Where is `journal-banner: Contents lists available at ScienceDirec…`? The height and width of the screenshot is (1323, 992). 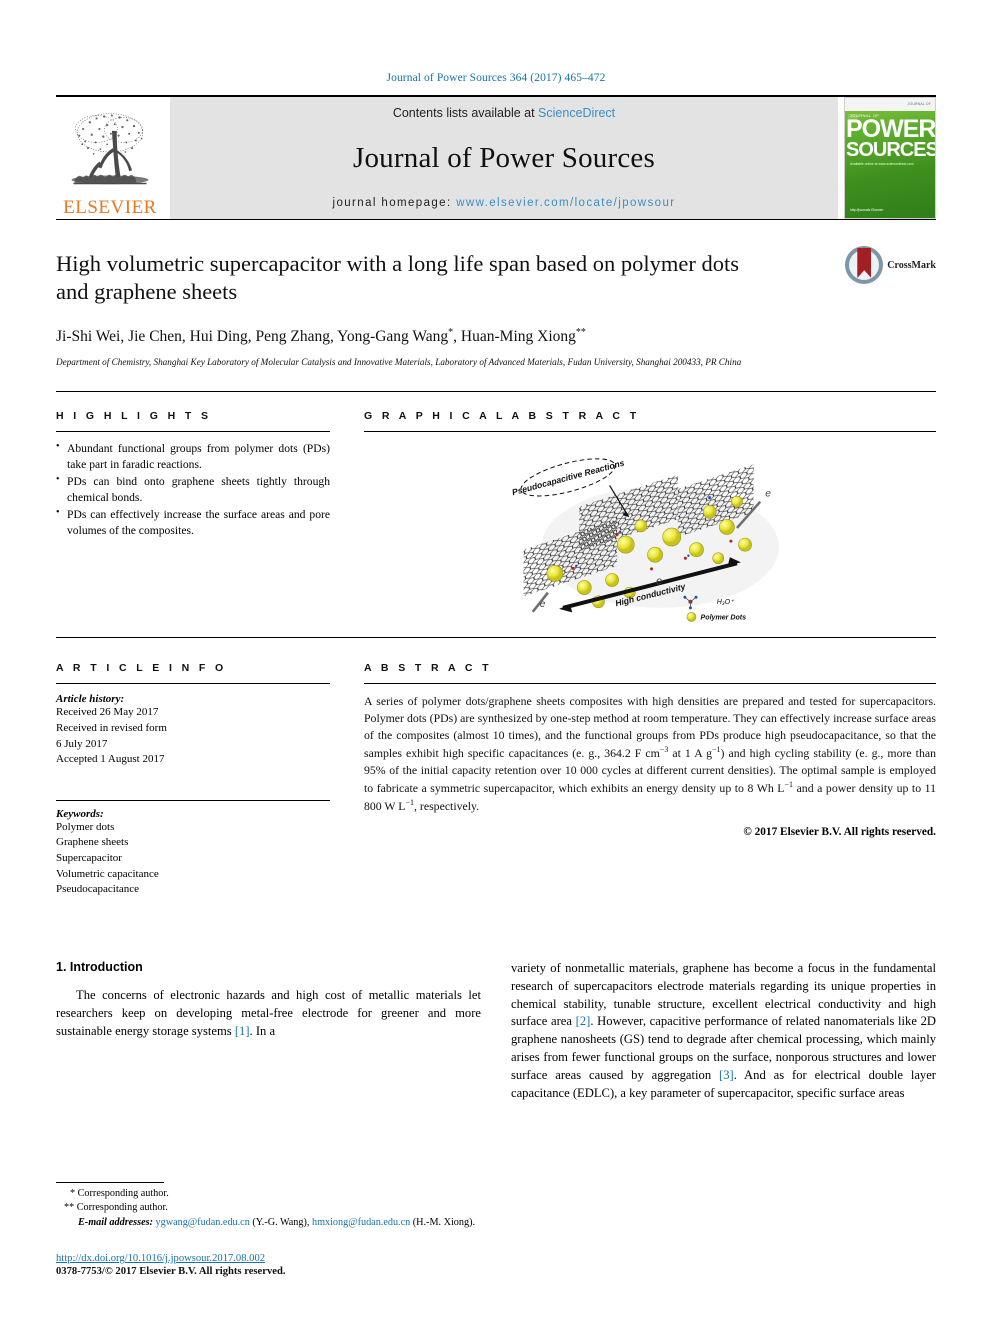
journal-banner: Contents lists available at ScienceDirec… is located at coordinates (504, 158).